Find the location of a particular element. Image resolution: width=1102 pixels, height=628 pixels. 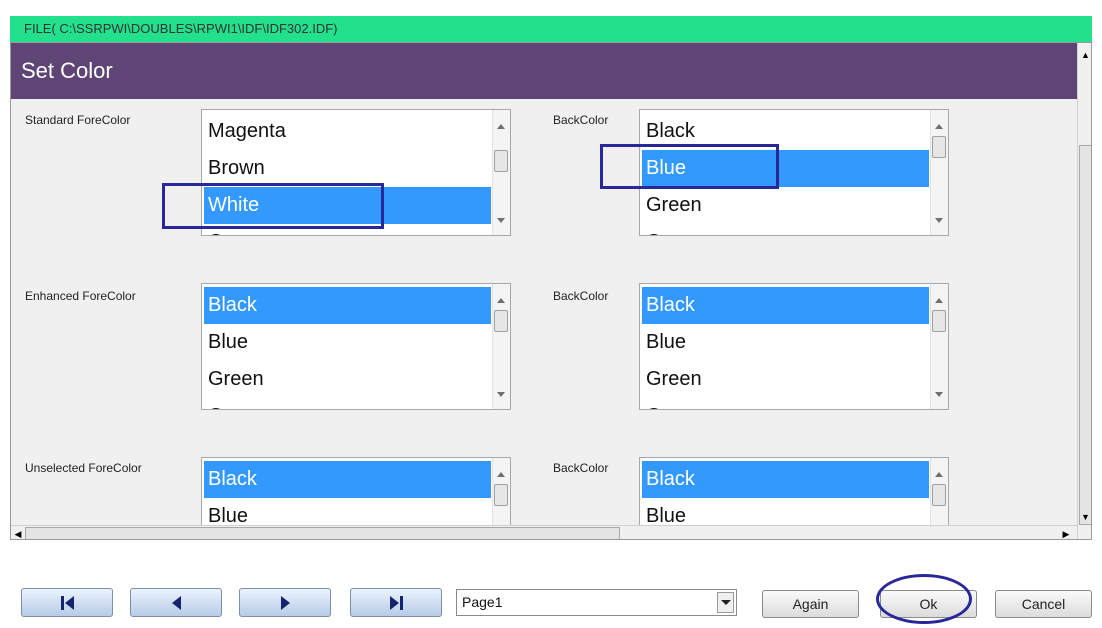

previous-icon is located at coordinates (176, 602).